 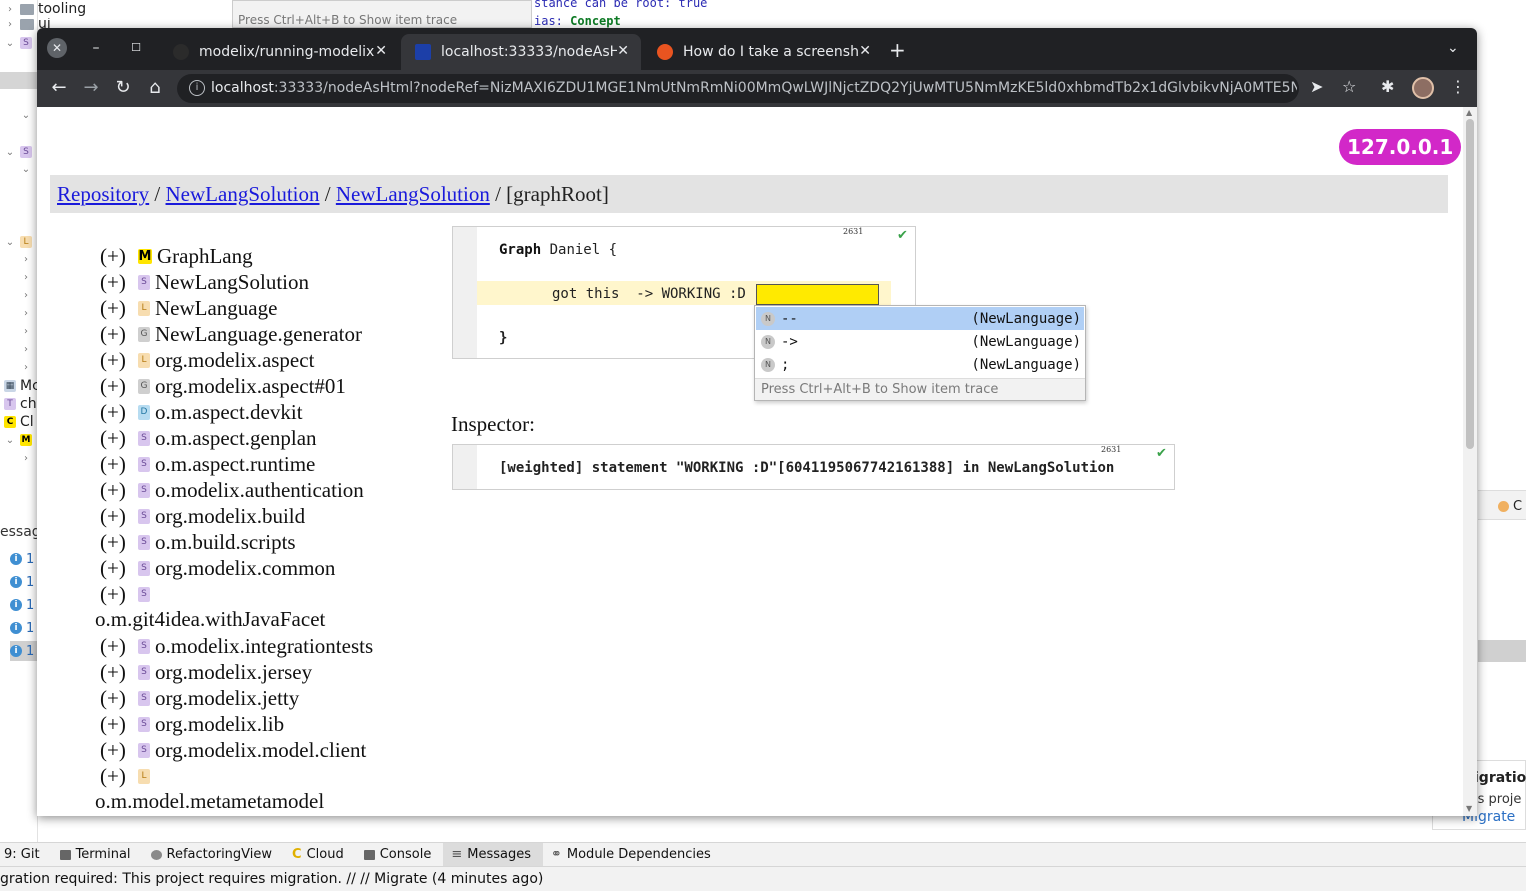 I want to click on module-name: o.m.git4idea.withJavaFacet, so click(x=210, y=619).